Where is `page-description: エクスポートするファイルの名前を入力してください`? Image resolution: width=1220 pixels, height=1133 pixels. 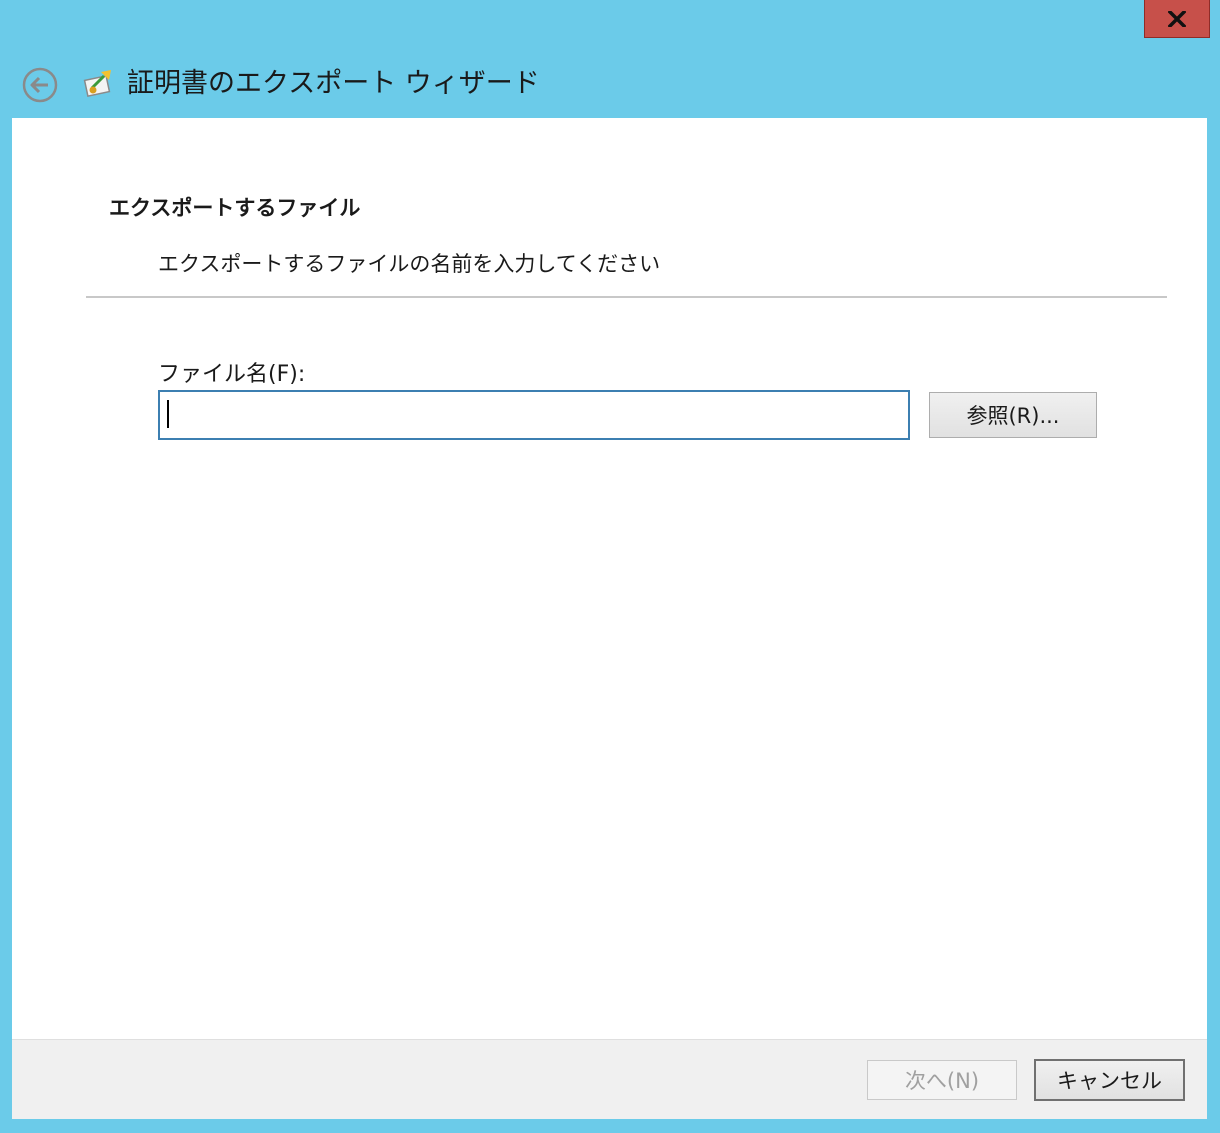 page-description: エクスポートするファイルの名前を入力してください is located at coordinates (409, 264).